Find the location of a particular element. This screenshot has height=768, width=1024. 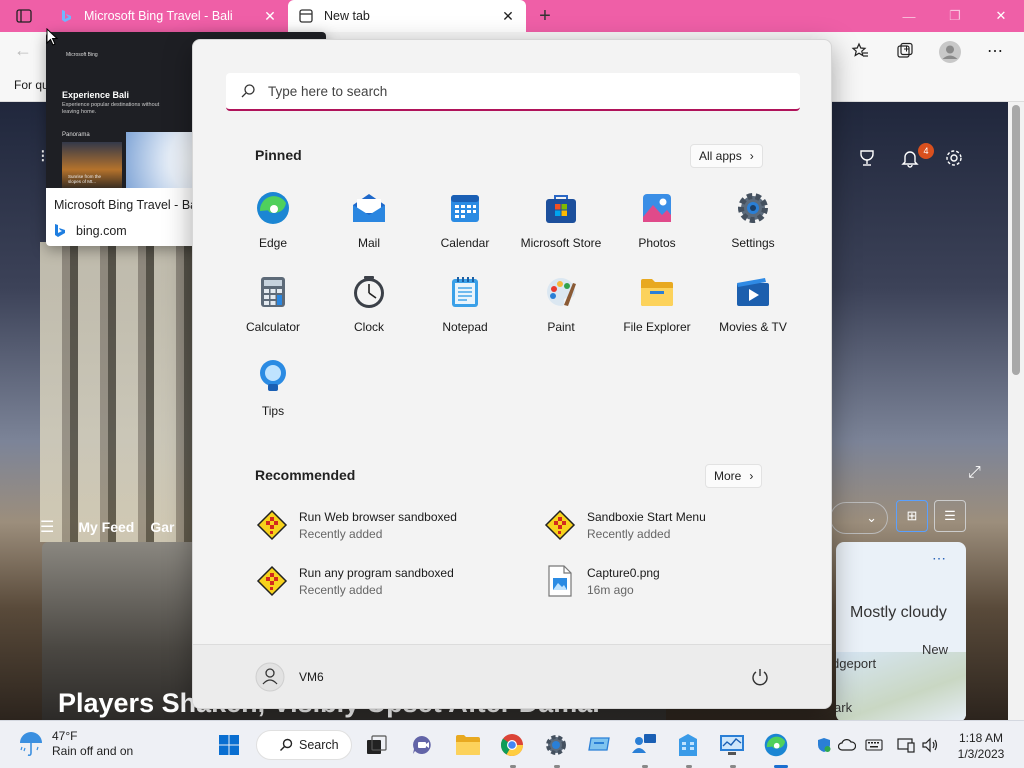

back-arrow-icon: ← is located at coordinates (23, 50).